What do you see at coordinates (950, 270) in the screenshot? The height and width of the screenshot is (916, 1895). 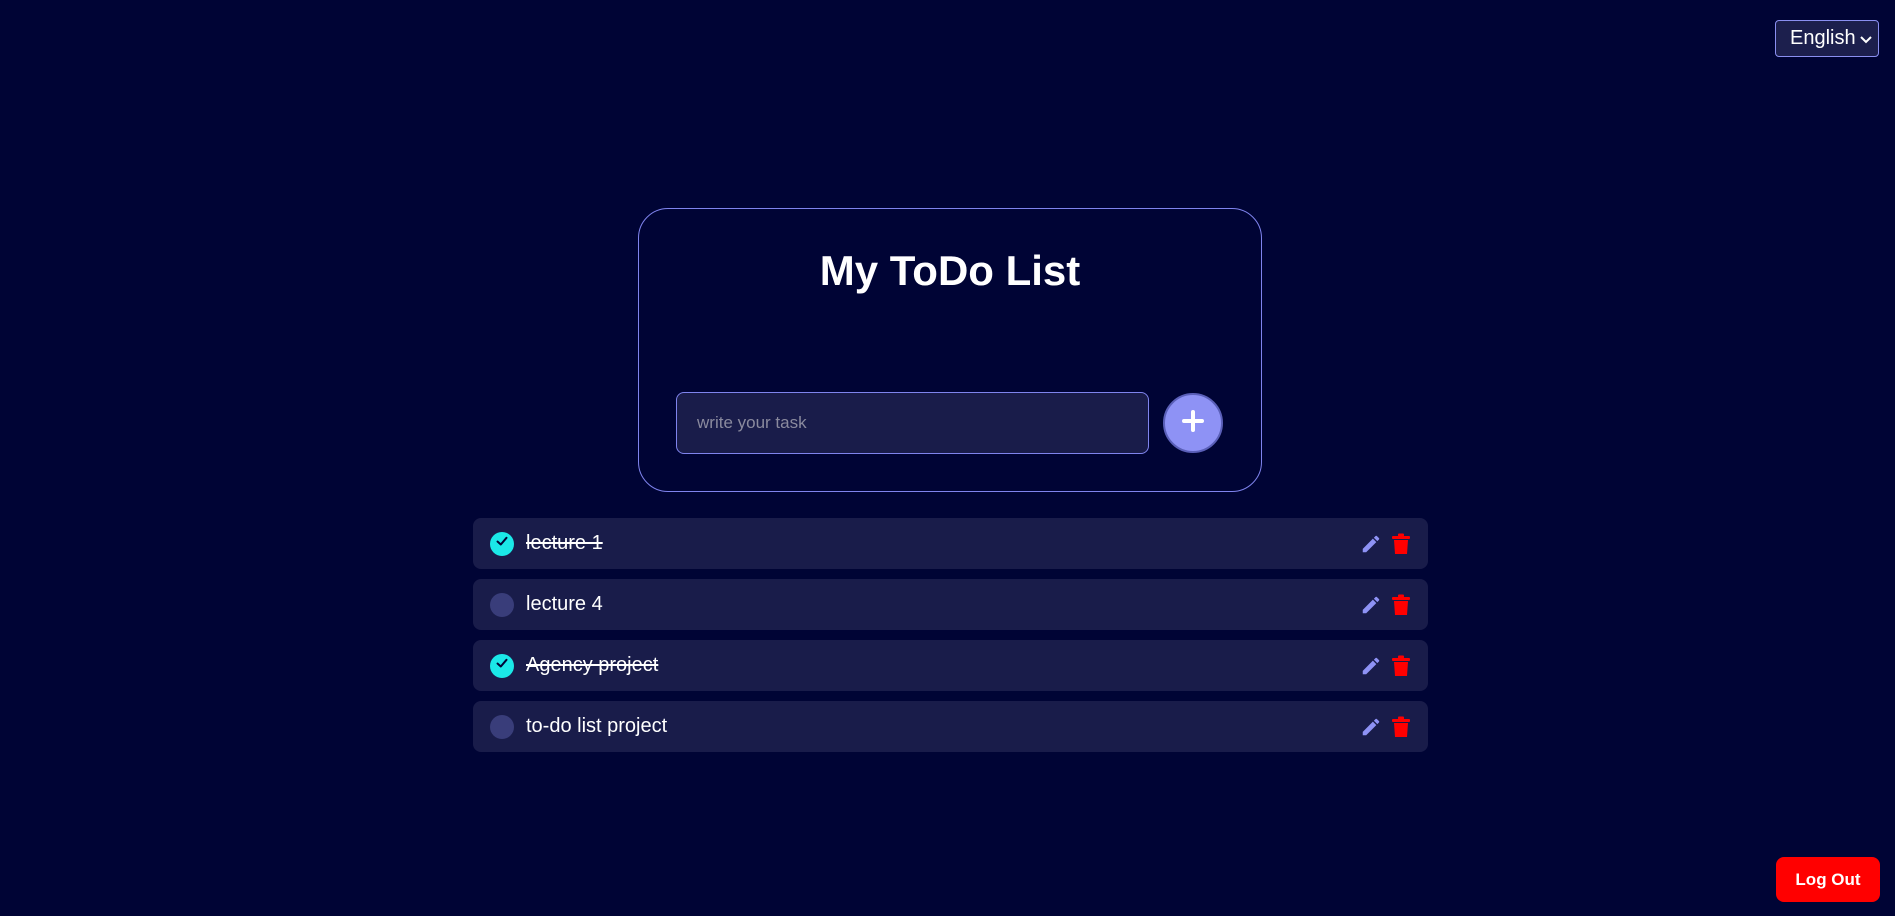 I see `page-title: My ToDo List` at bounding box center [950, 270].